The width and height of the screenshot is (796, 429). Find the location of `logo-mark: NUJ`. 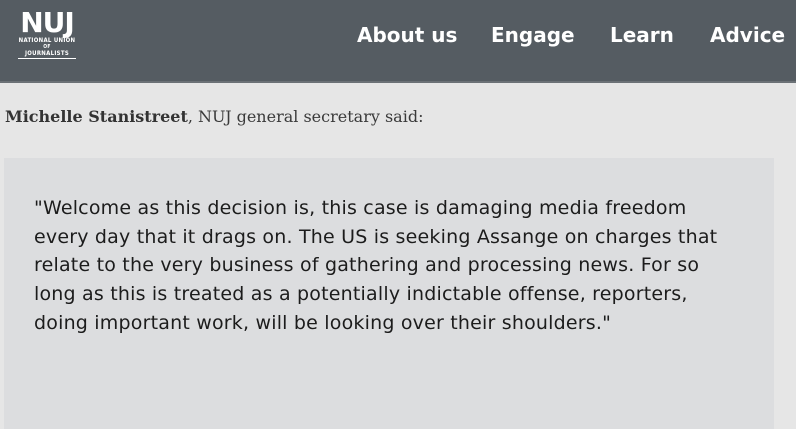

logo-mark: NUJ is located at coordinates (47, 22).